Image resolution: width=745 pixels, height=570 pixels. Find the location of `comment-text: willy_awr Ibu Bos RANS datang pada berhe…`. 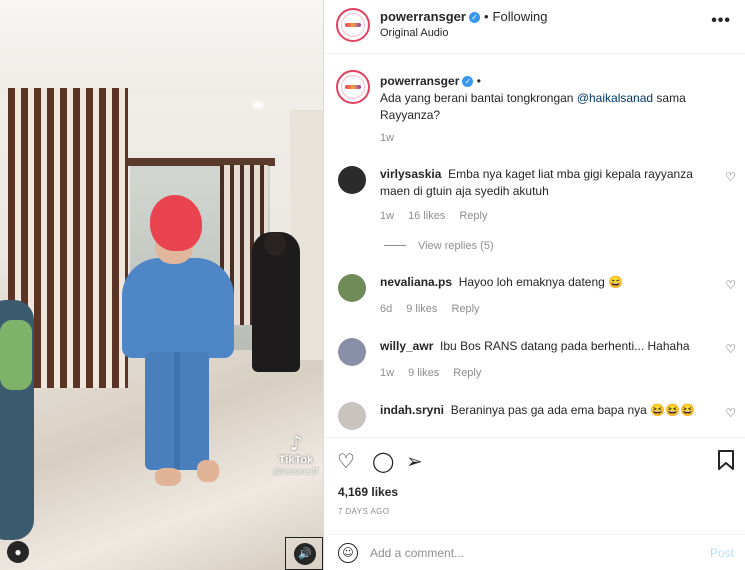

comment-text: willy_awr Ibu Bos RANS datang pada berhe… is located at coordinates (545, 346).